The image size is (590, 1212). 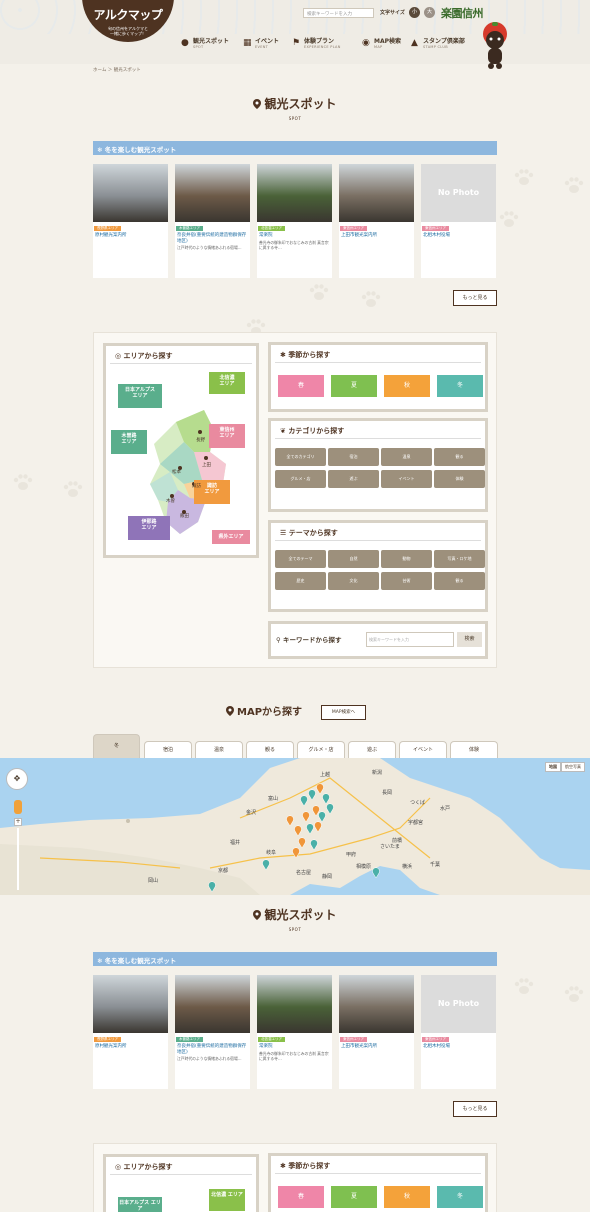 What do you see at coordinates (300, 457) in the screenshot?
I see `category-button: 全てのカテゴリ` at bounding box center [300, 457].